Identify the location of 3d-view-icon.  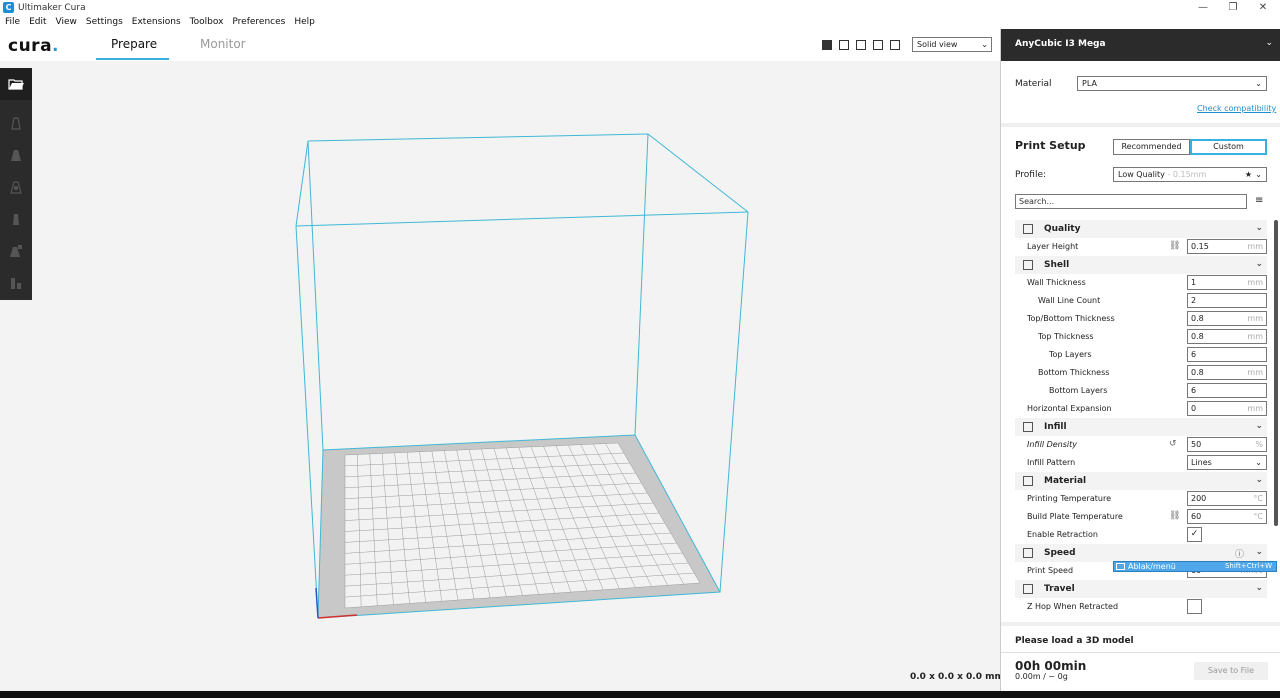
(827, 45).